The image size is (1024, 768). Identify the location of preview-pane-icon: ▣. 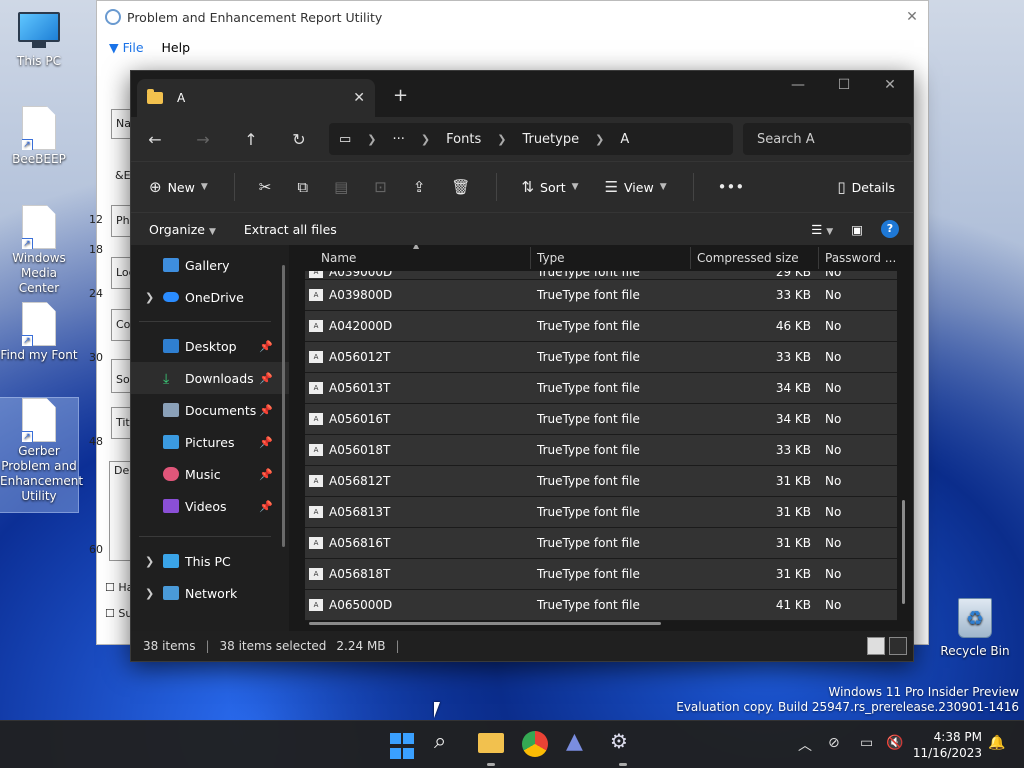
(857, 229).